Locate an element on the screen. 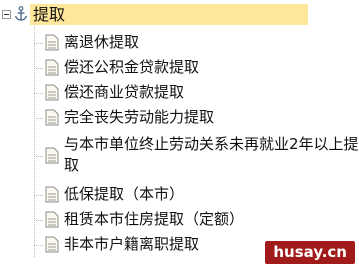  tree-item-label: 非本市户籍离职提取 is located at coordinates (131, 244).